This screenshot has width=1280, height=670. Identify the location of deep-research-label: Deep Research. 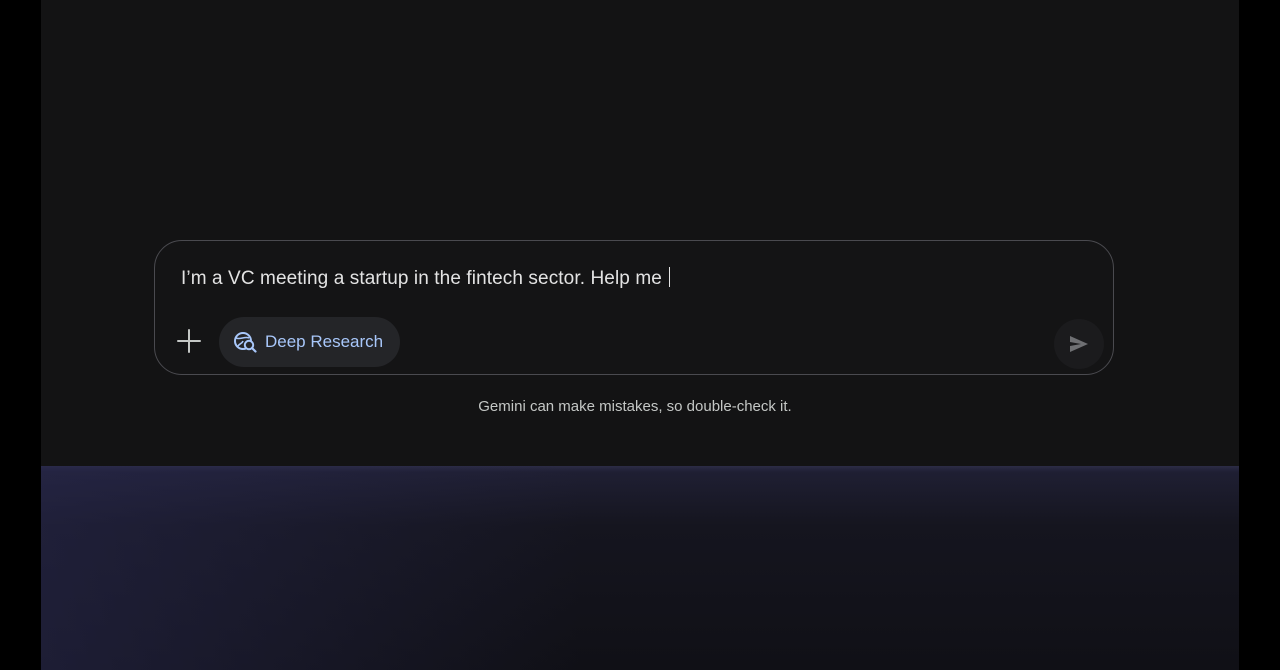
(324, 341).